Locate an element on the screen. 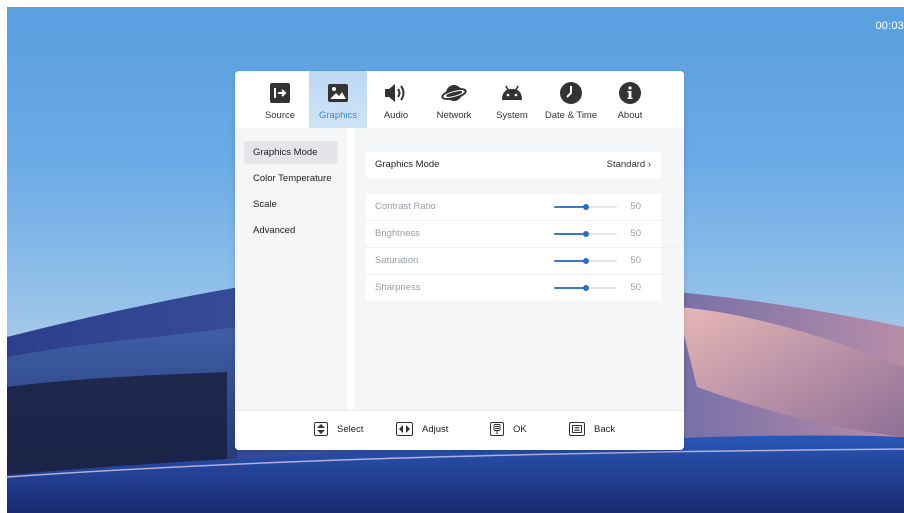  tab-system: System is located at coordinates (512, 99).